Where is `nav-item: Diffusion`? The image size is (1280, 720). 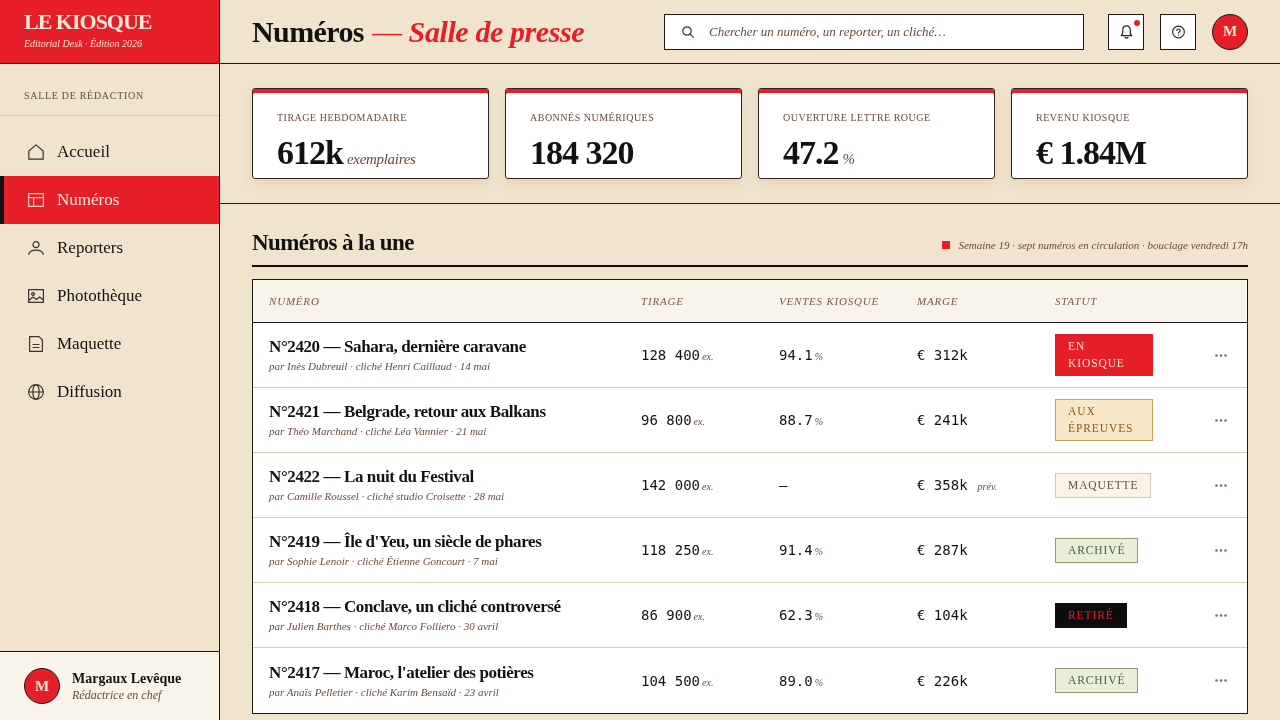 nav-item: Diffusion is located at coordinates (109, 392).